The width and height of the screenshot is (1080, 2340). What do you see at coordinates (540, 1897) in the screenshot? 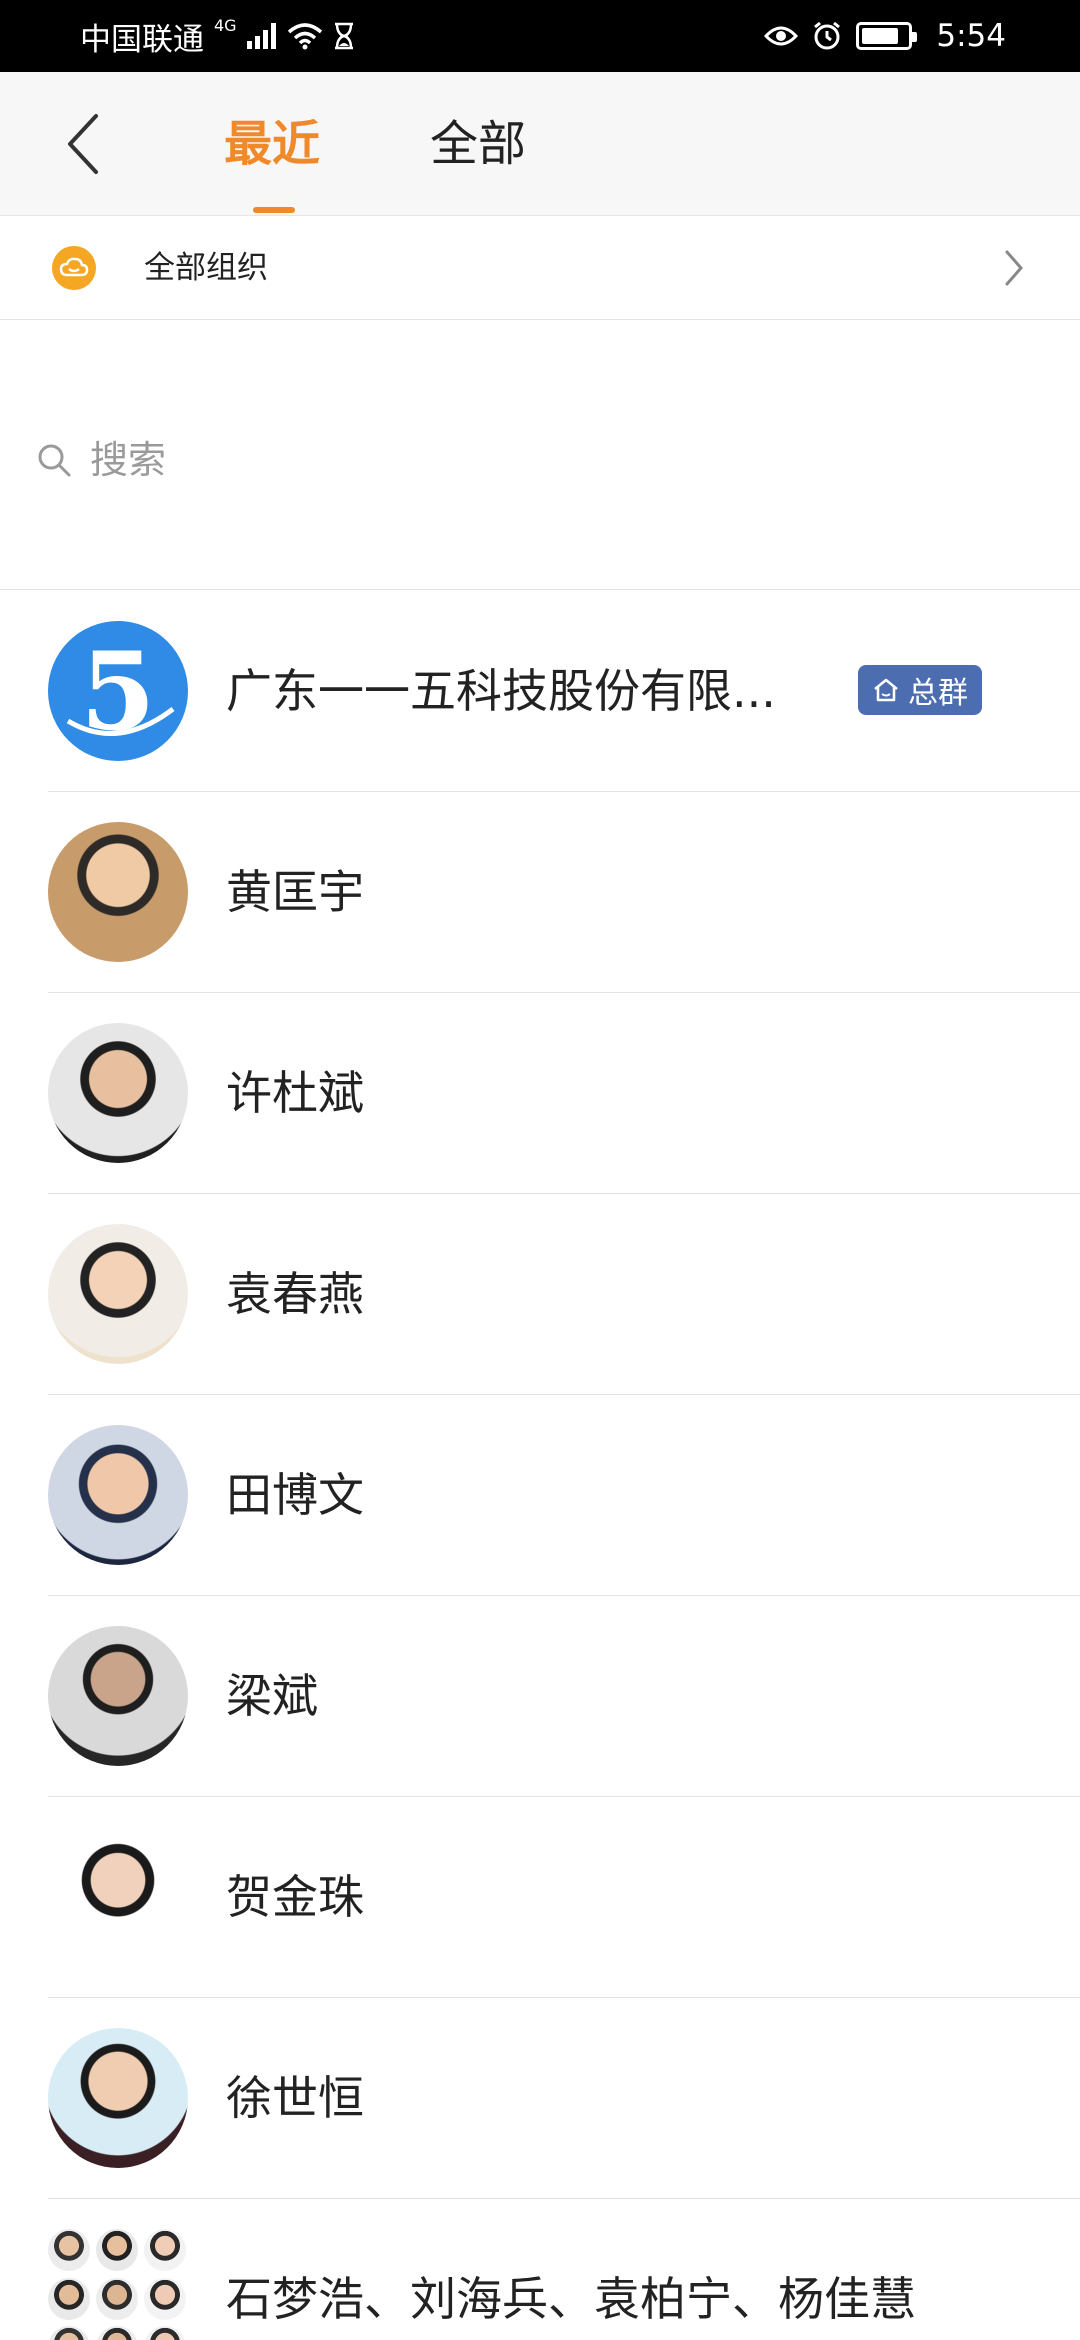
I see `list-item: 贺金珠` at bounding box center [540, 1897].